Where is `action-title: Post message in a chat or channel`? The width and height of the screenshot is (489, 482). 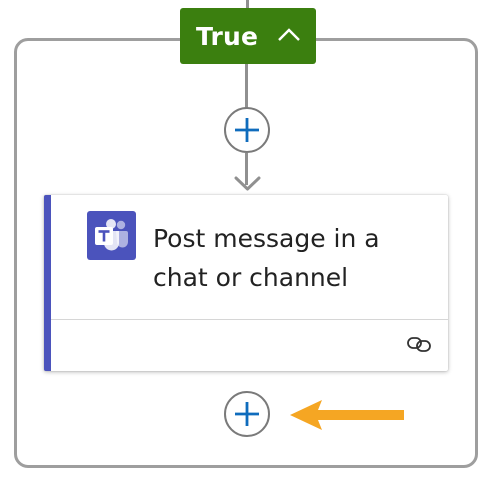
action-title: Post message in a chat or channel is located at coordinates (266, 258).